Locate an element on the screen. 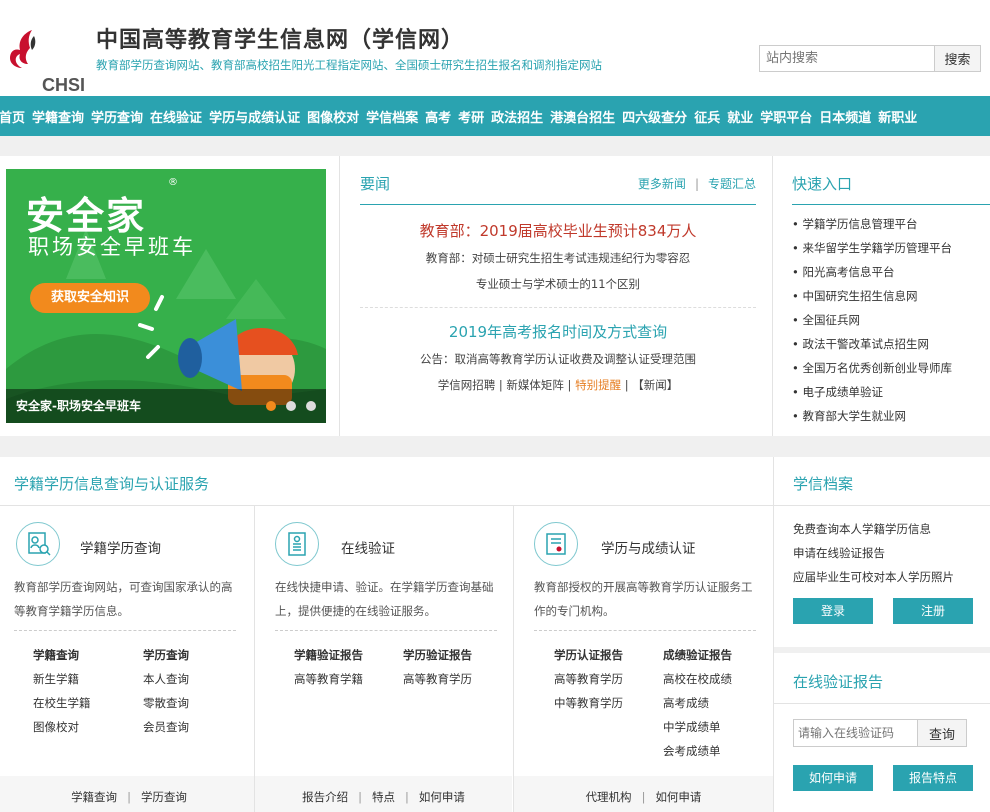 This screenshot has height=812, width=990. topics-link: 专题汇总 is located at coordinates (732, 184).